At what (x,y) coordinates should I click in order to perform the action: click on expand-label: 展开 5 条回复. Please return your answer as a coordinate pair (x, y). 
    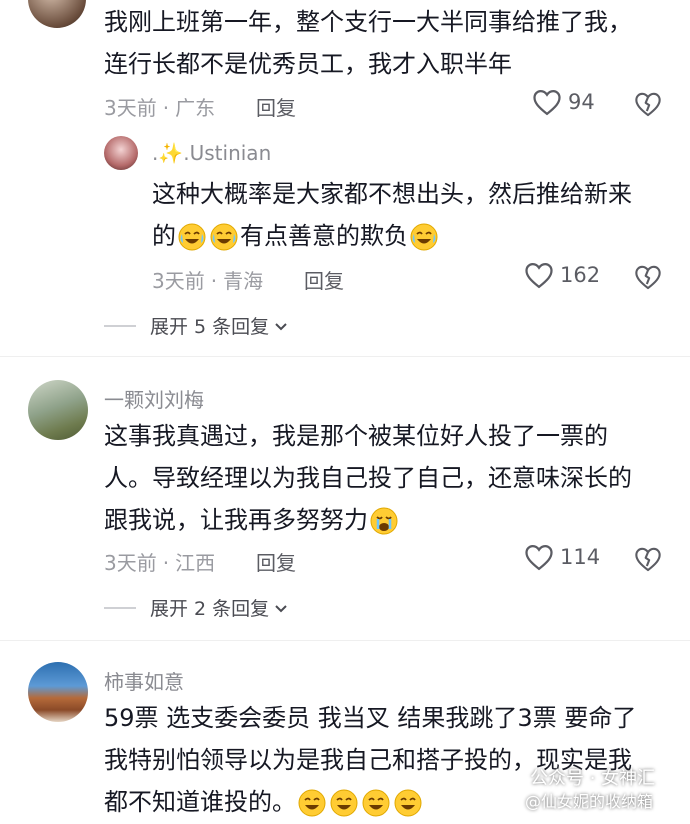
    Looking at the image, I should click on (210, 327).